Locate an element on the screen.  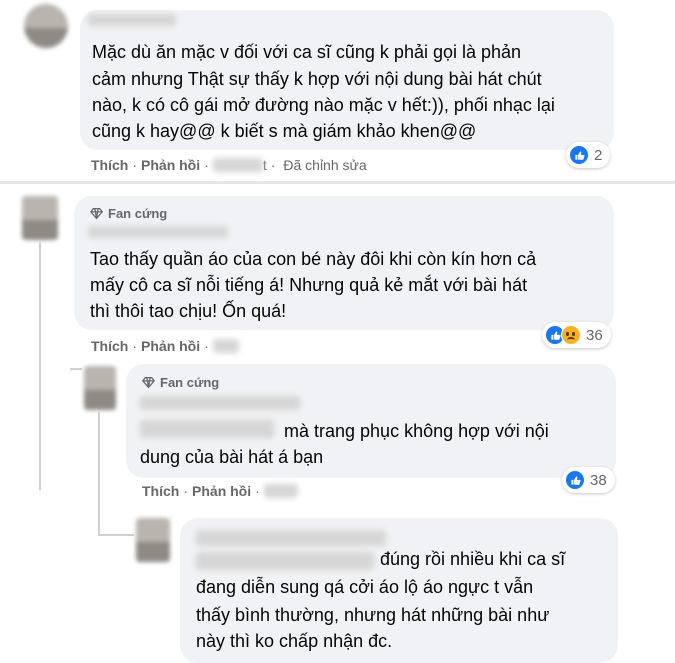
reaction-summary: 2 is located at coordinates (588, 155).